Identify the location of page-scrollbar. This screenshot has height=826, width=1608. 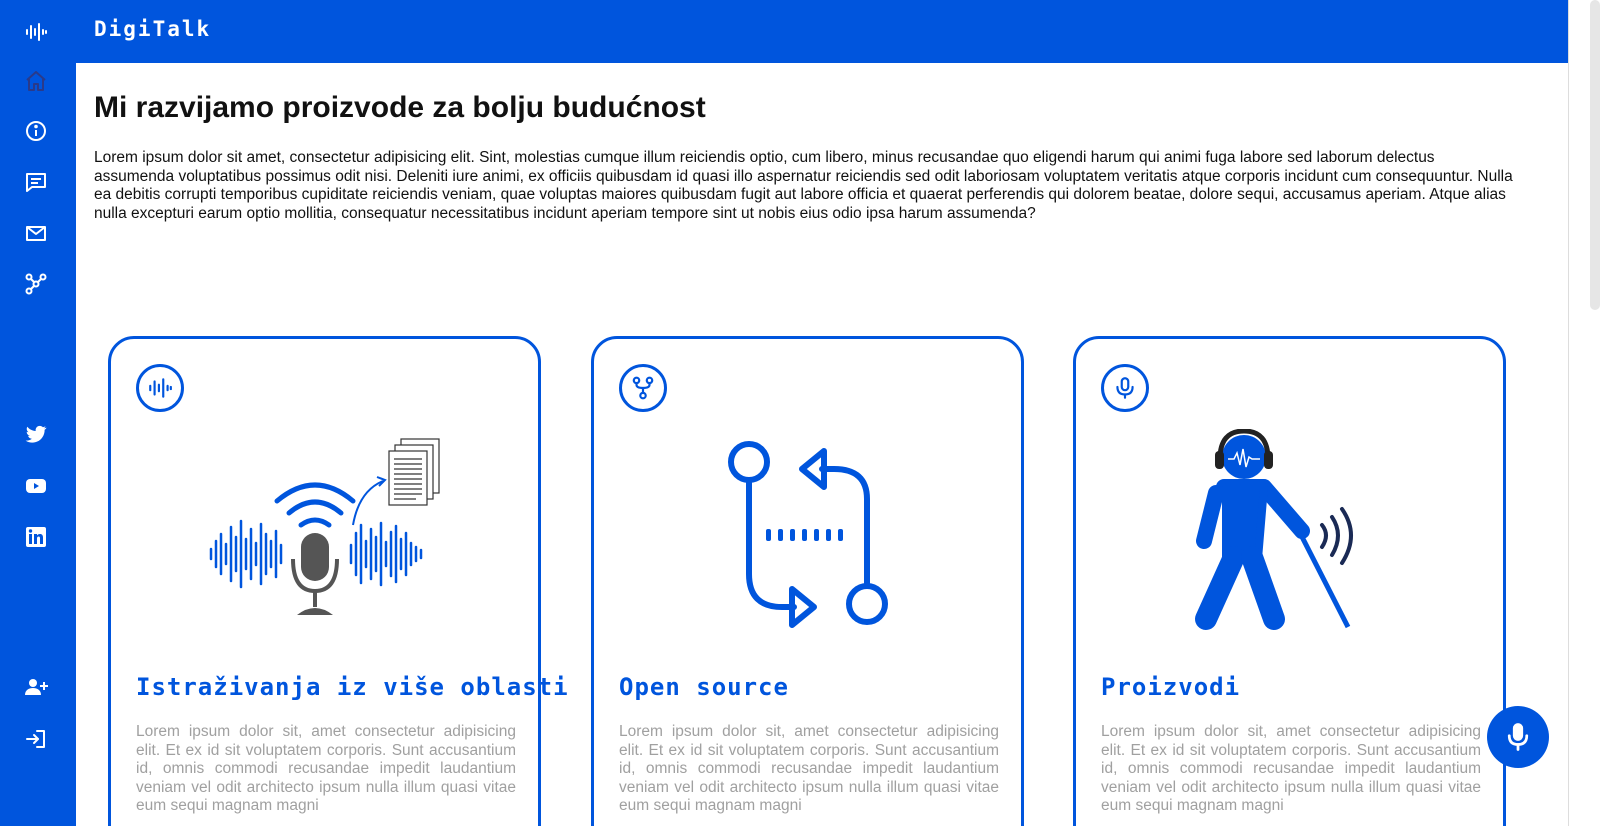
(1588, 413).